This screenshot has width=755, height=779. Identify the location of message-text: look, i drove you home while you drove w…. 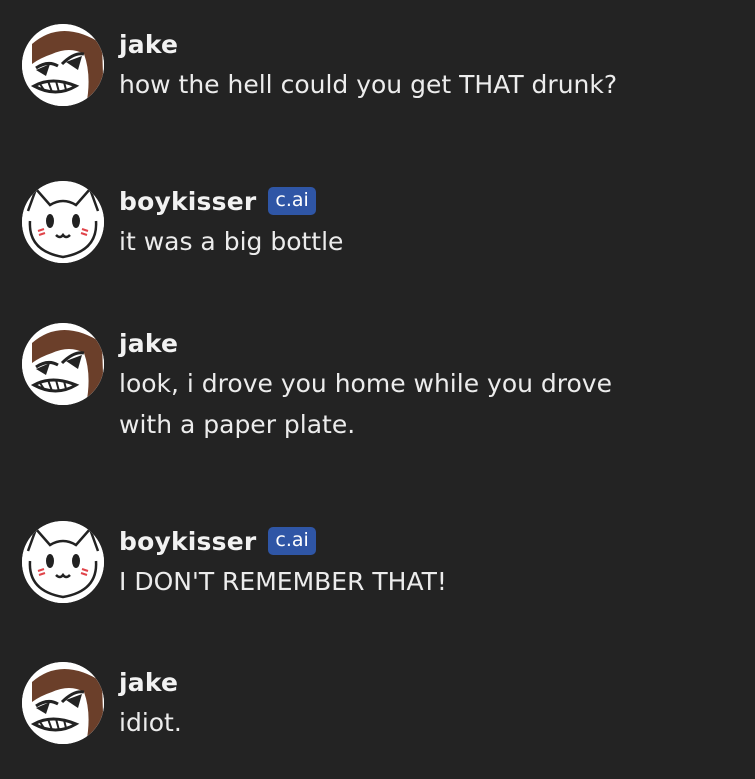
(365, 404).